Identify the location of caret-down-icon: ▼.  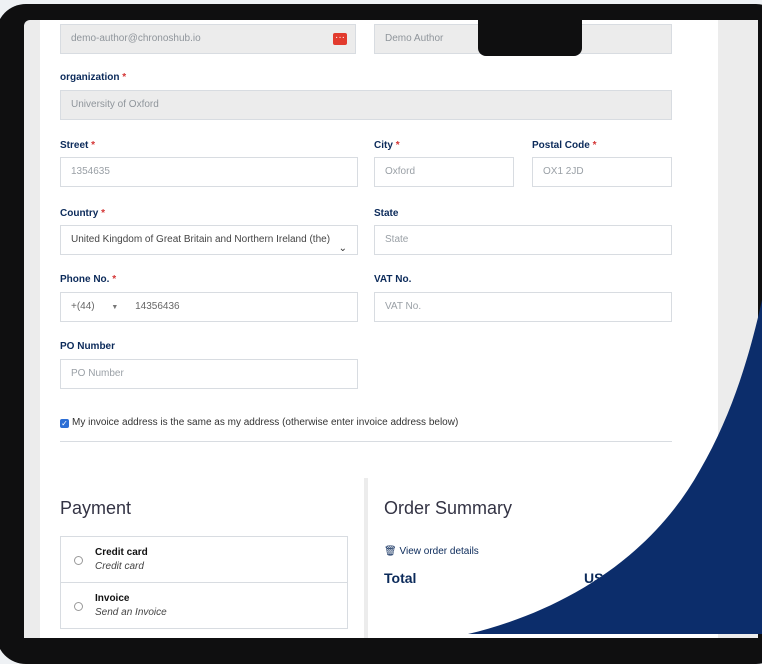
(115, 307).